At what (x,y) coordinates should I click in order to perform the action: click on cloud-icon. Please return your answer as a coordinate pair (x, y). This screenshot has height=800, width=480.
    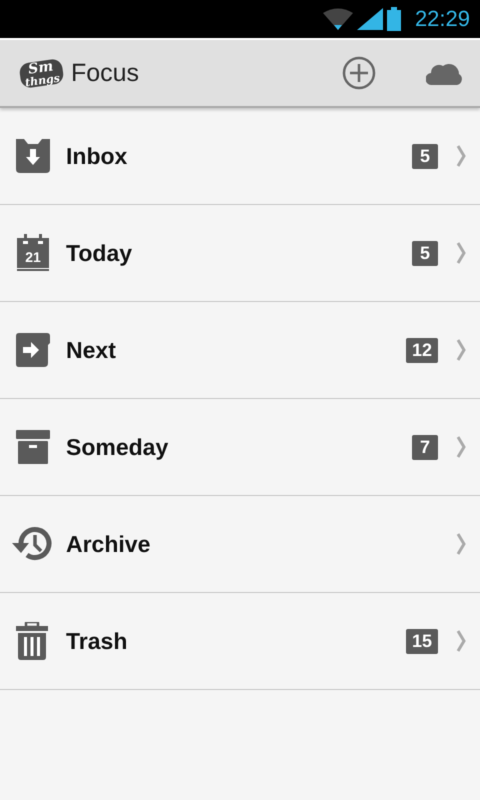
    Looking at the image, I should click on (444, 73).